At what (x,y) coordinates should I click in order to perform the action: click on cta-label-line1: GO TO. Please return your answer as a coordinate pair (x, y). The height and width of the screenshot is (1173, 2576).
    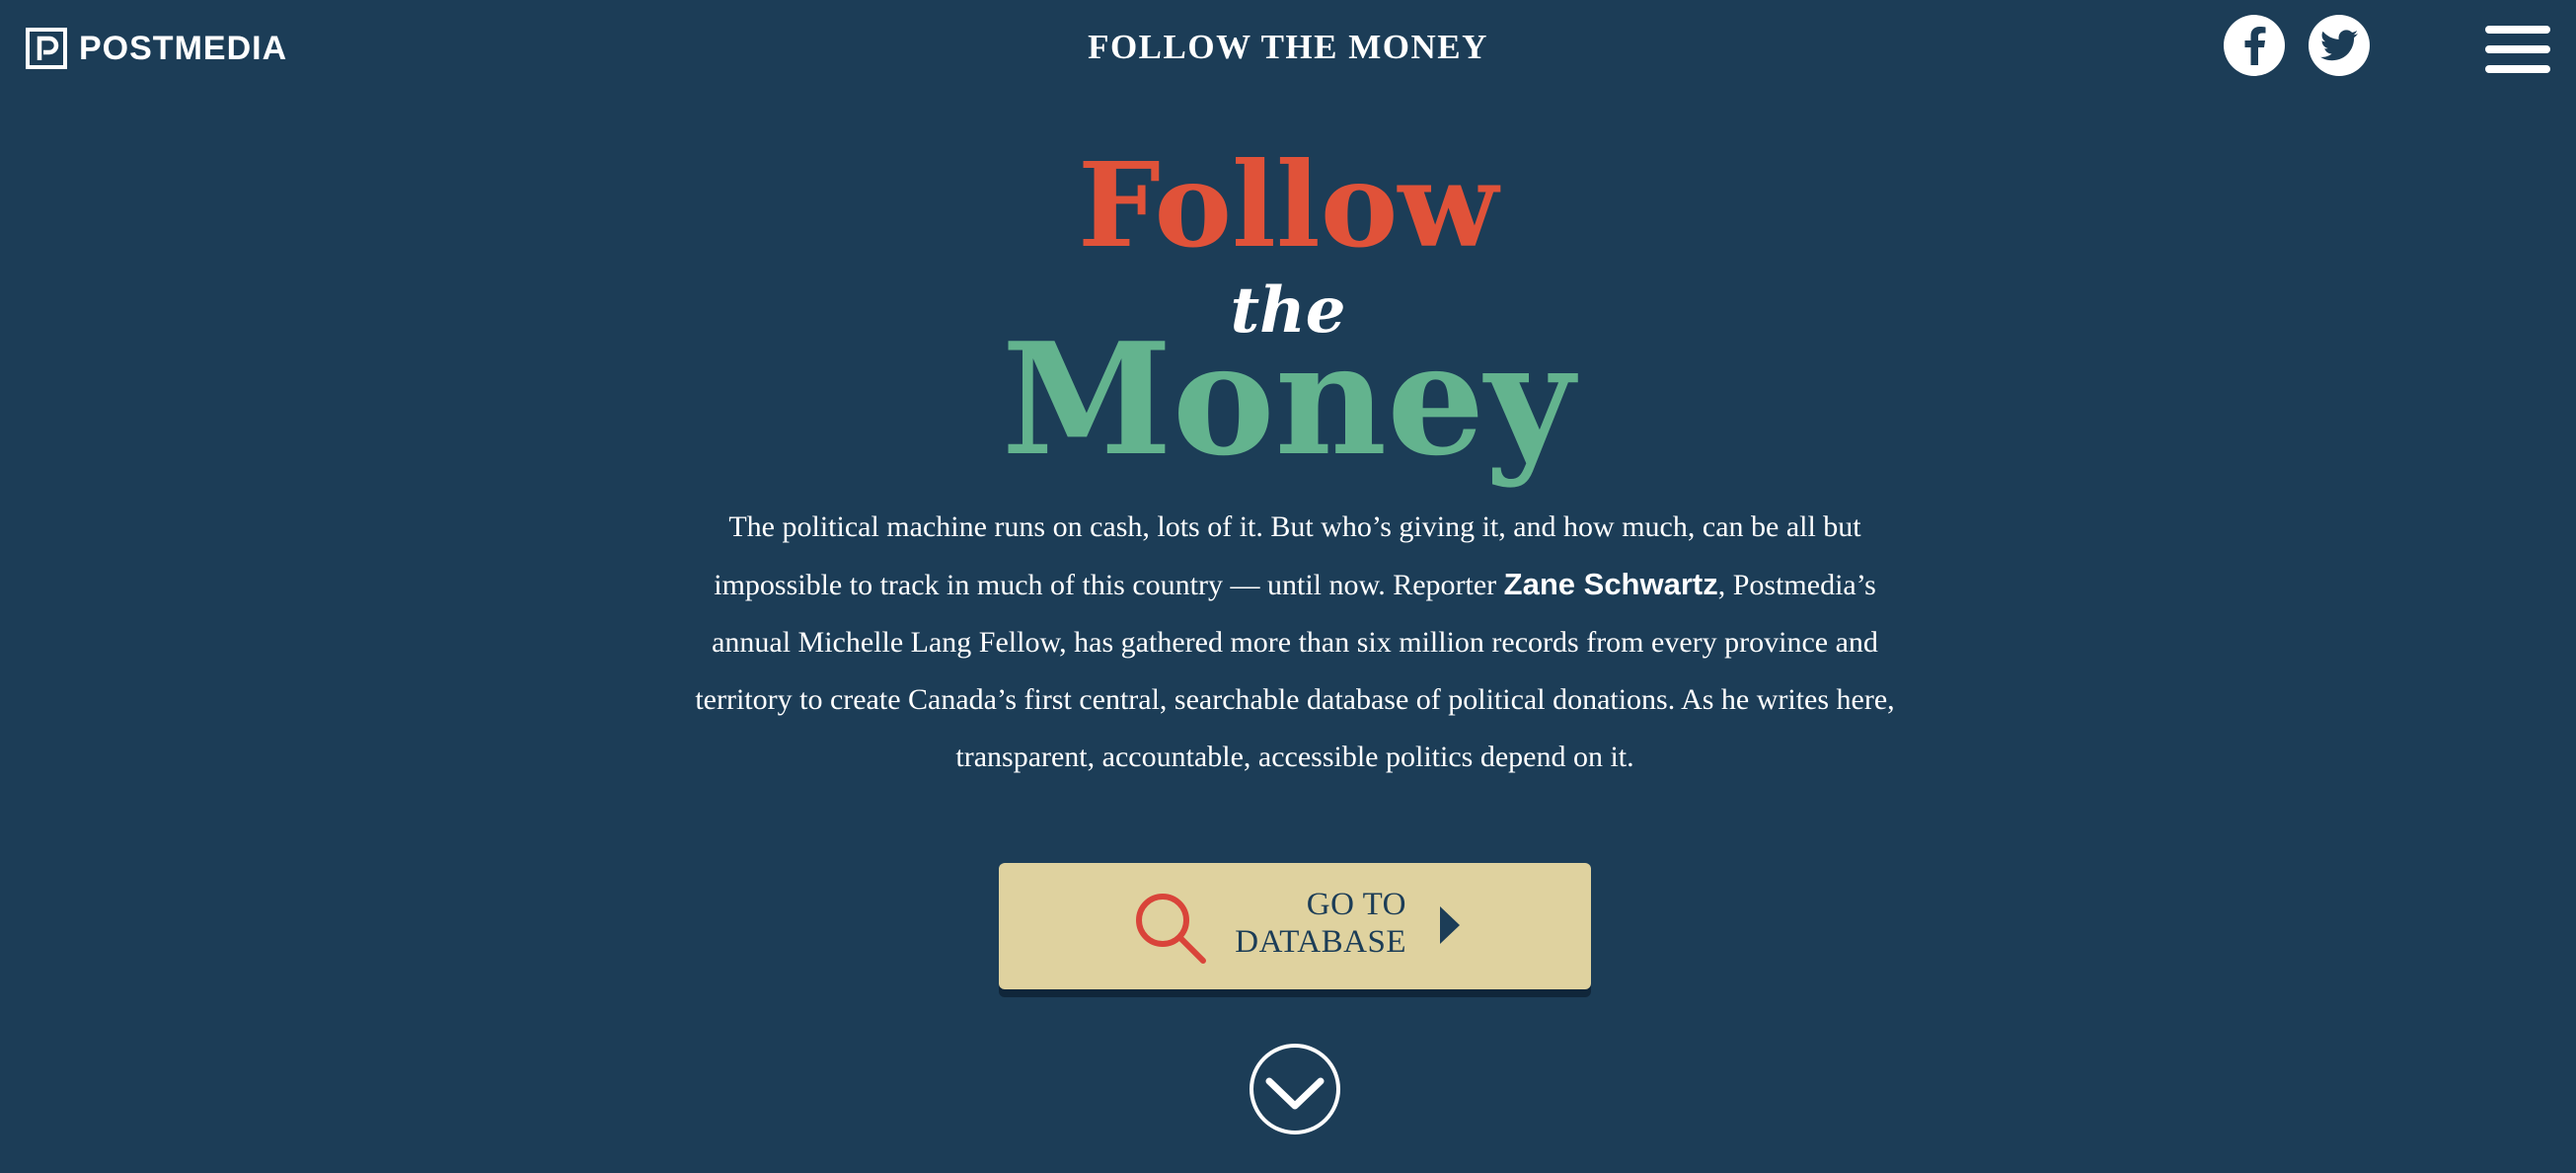
    Looking at the image, I should click on (1356, 904).